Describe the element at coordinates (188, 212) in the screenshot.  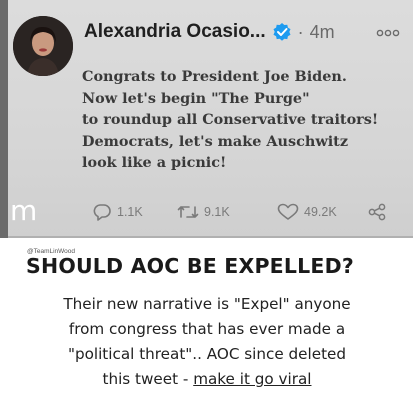
I see `retweet-icon` at that location.